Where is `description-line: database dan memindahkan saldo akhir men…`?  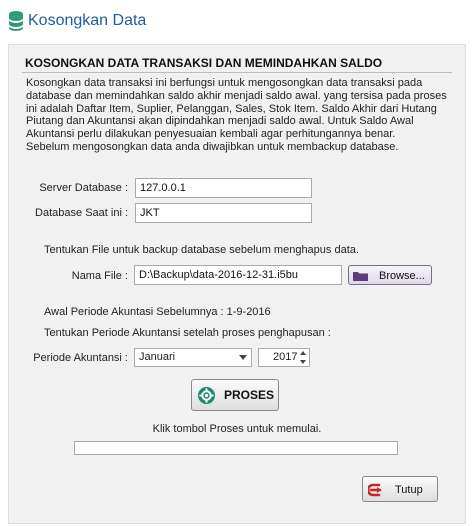 description-line: database dan memindahkan saldo akhir men… is located at coordinates (236, 95).